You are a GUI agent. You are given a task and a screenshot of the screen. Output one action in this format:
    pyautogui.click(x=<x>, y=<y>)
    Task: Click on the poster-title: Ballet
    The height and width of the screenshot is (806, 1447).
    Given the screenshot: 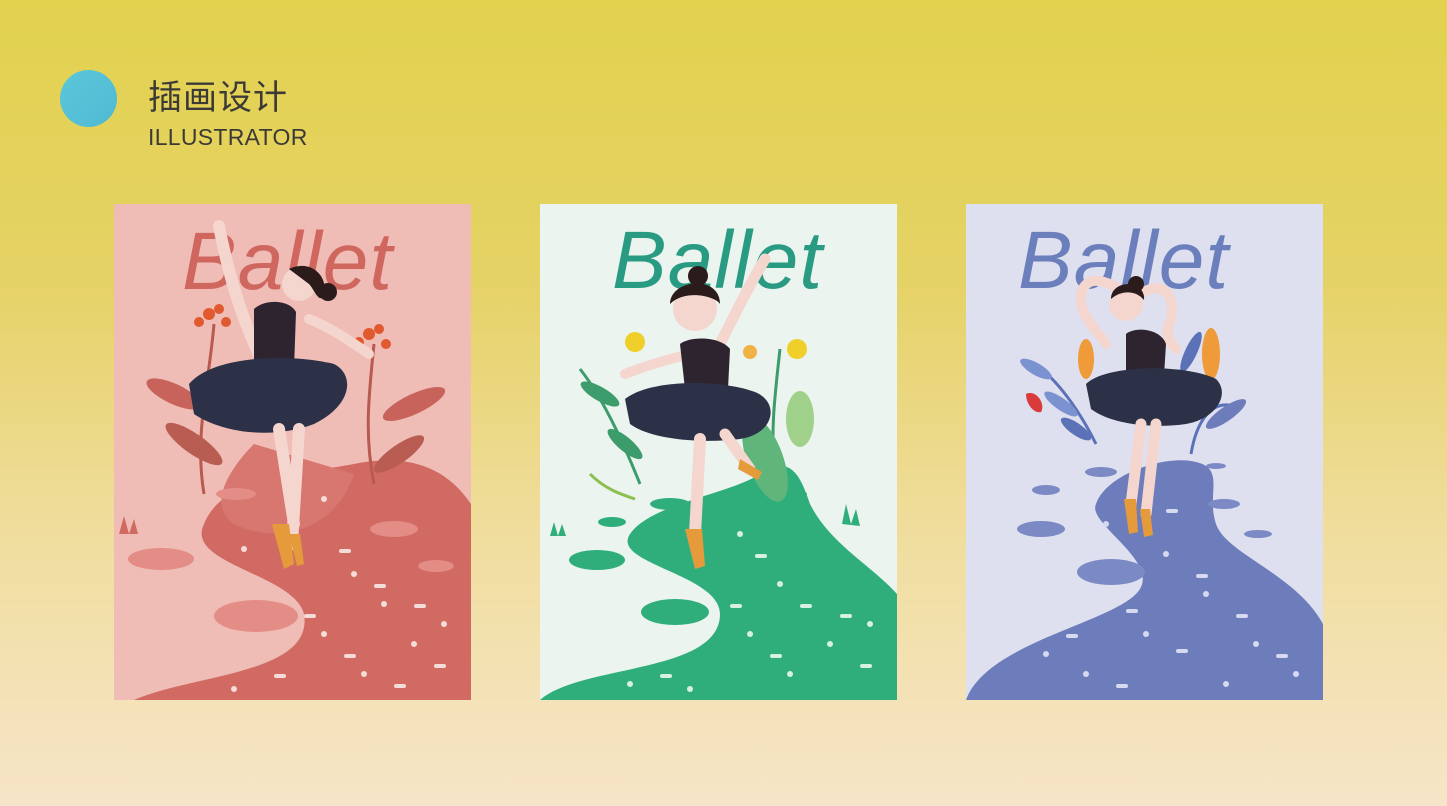 What is the action you would take?
    pyautogui.click(x=718, y=260)
    